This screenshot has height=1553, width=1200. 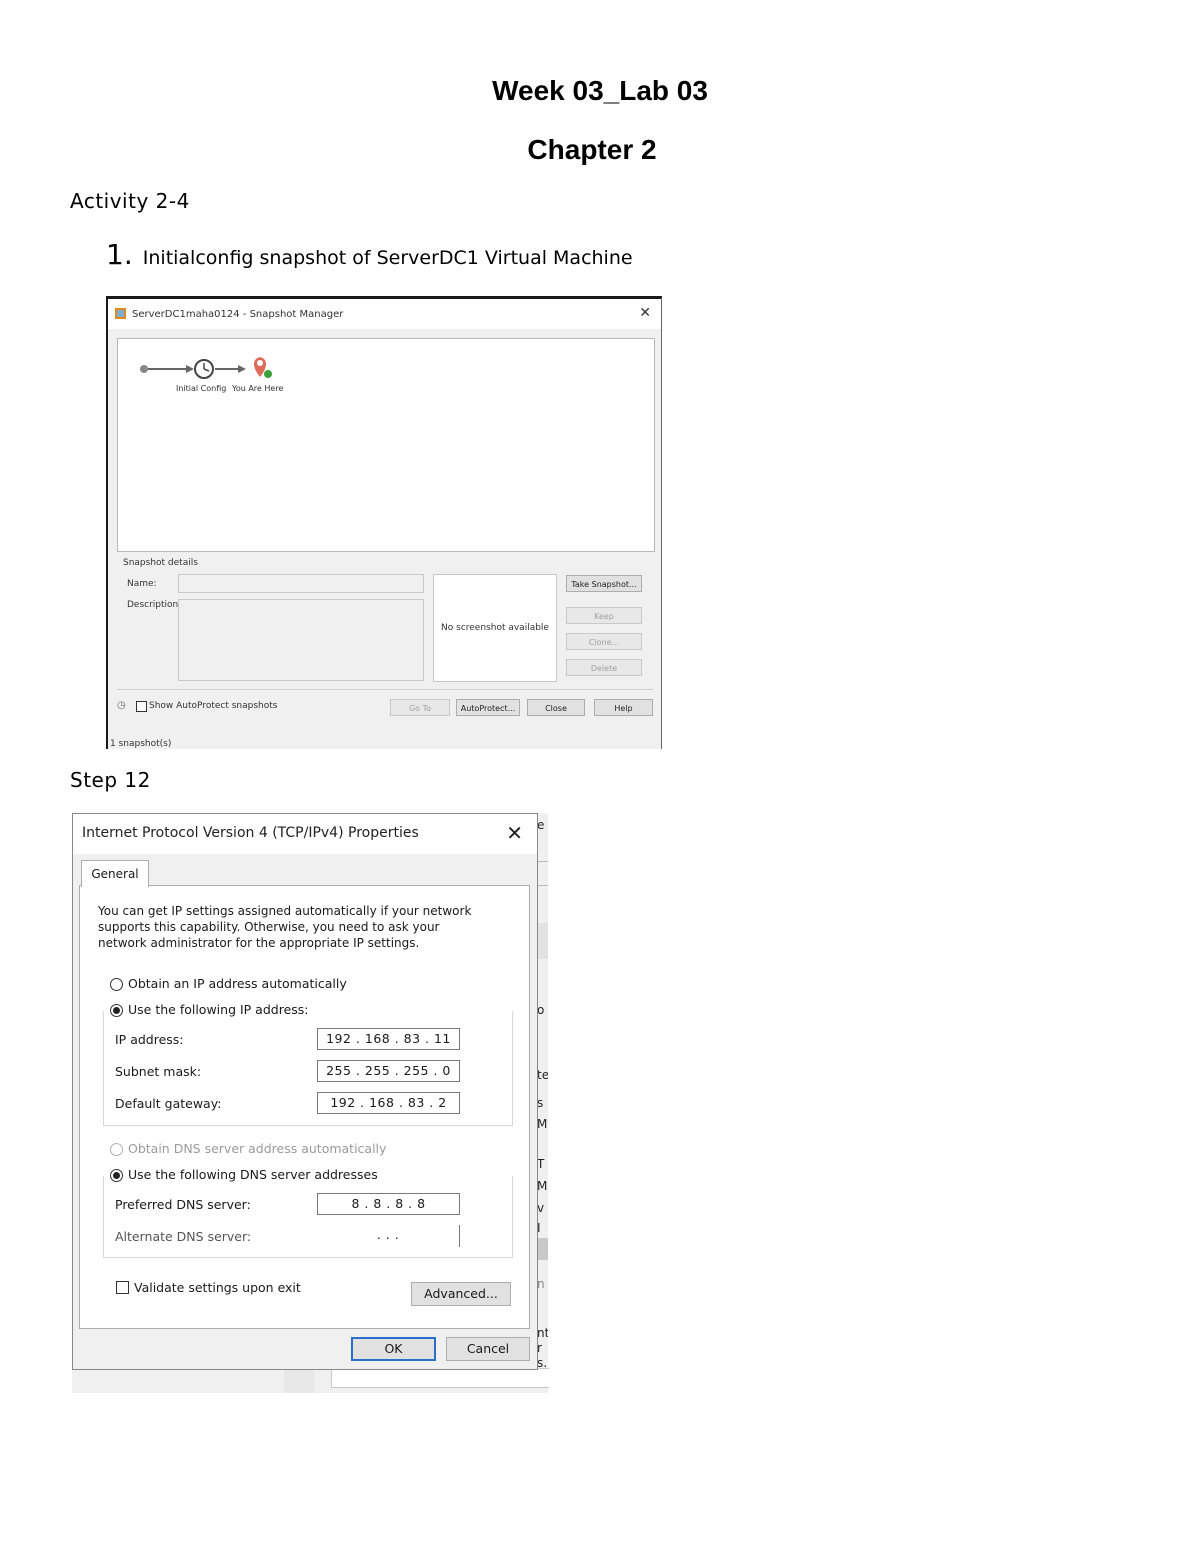 What do you see at coordinates (220, 1009) in the screenshot?
I see `use-following-ip-label: Use the following IP address:` at bounding box center [220, 1009].